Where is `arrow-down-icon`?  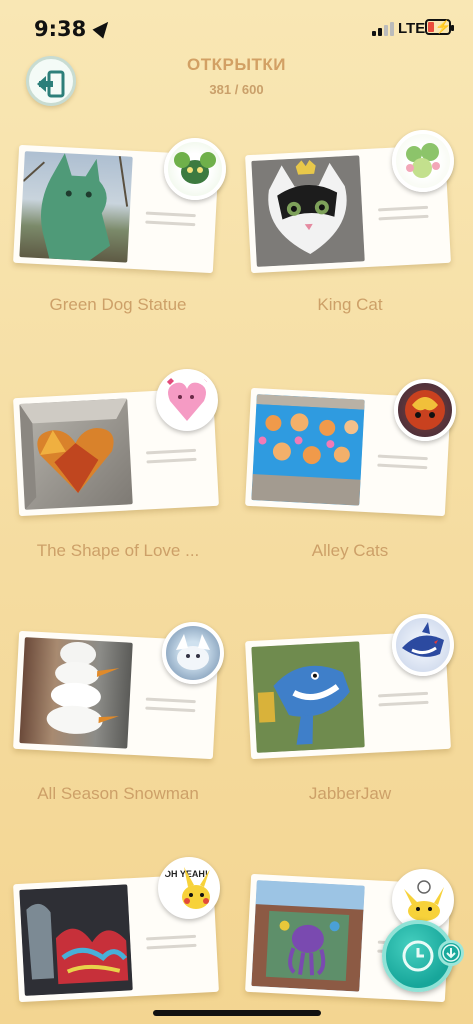 arrow-down-icon is located at coordinates (451, 953).